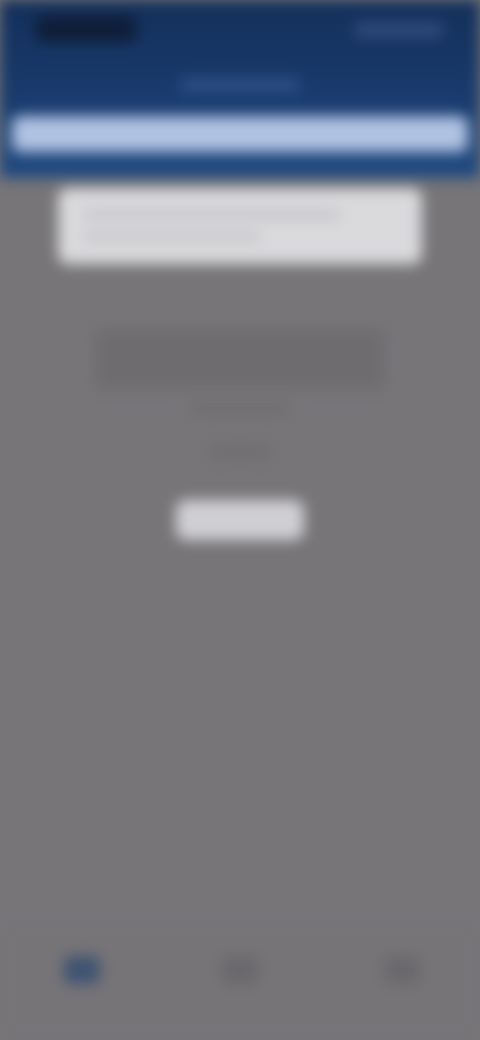  What do you see at coordinates (402, 970) in the screenshot?
I see `profile-icon` at bounding box center [402, 970].